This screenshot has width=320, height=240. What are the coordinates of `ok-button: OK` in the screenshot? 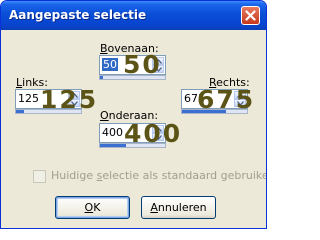 It's located at (92, 207).